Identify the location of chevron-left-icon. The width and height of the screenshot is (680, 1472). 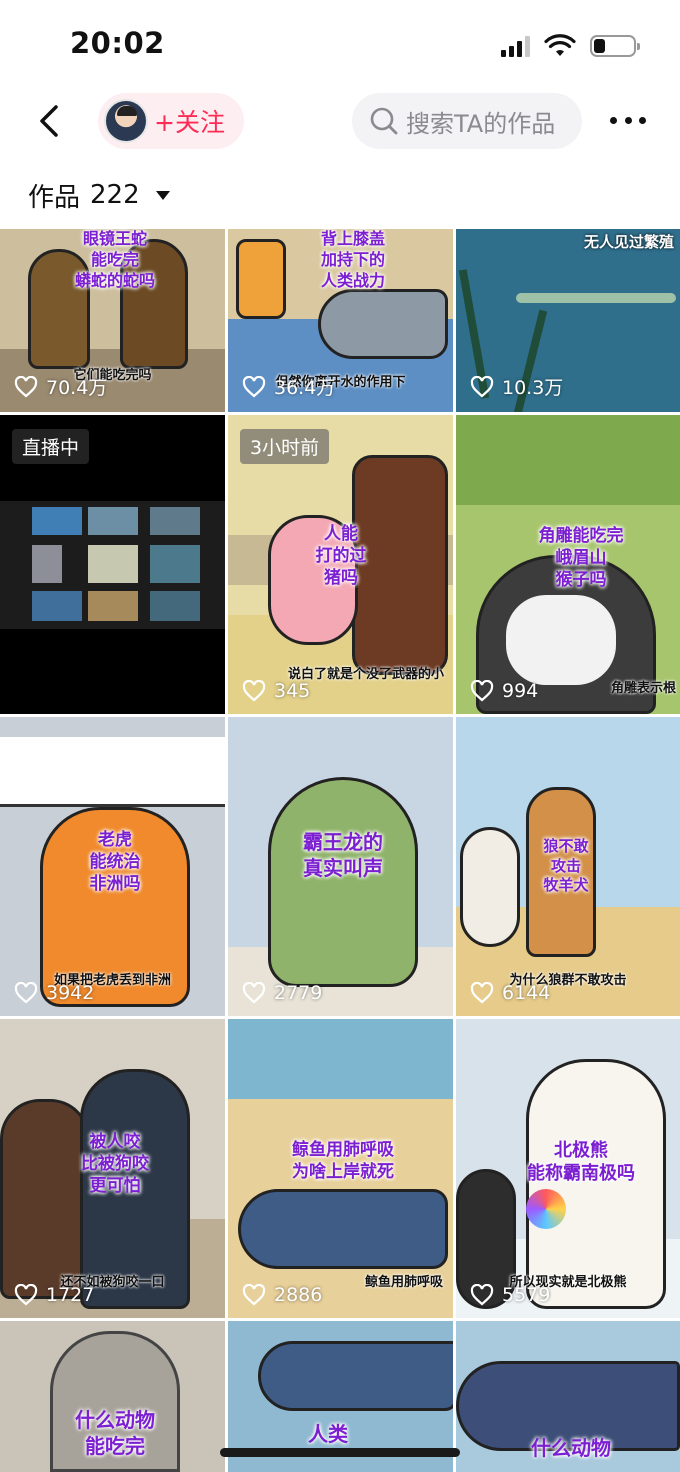
(49, 121).